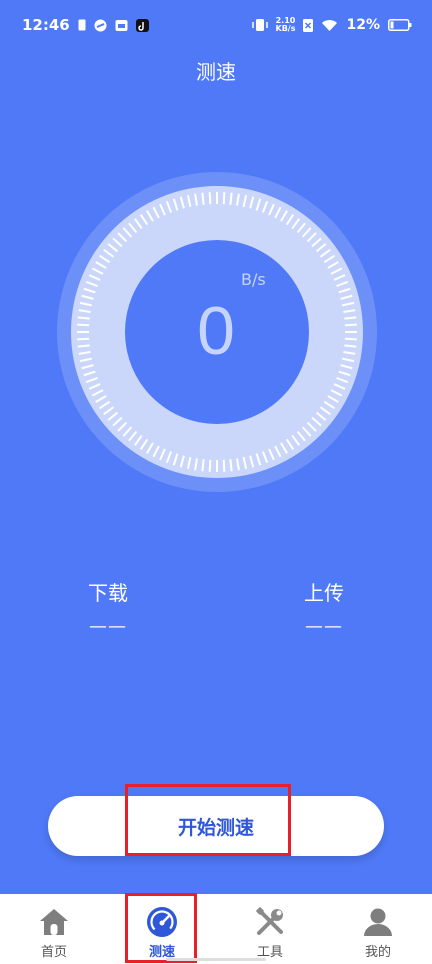  What do you see at coordinates (121, 25) in the screenshot?
I see `calendar-notification-icon` at bounding box center [121, 25].